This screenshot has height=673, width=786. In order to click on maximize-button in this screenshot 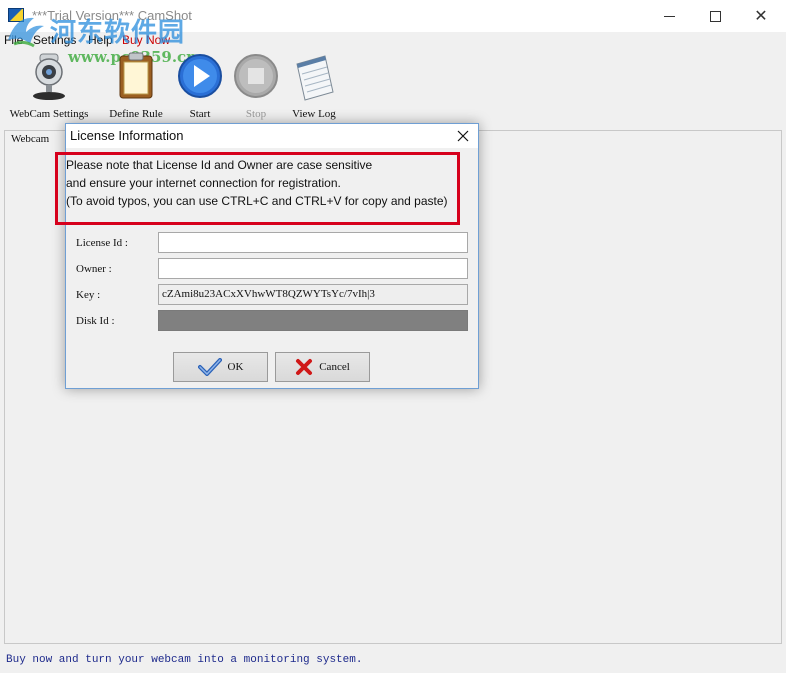, I will do `click(715, 16)`.